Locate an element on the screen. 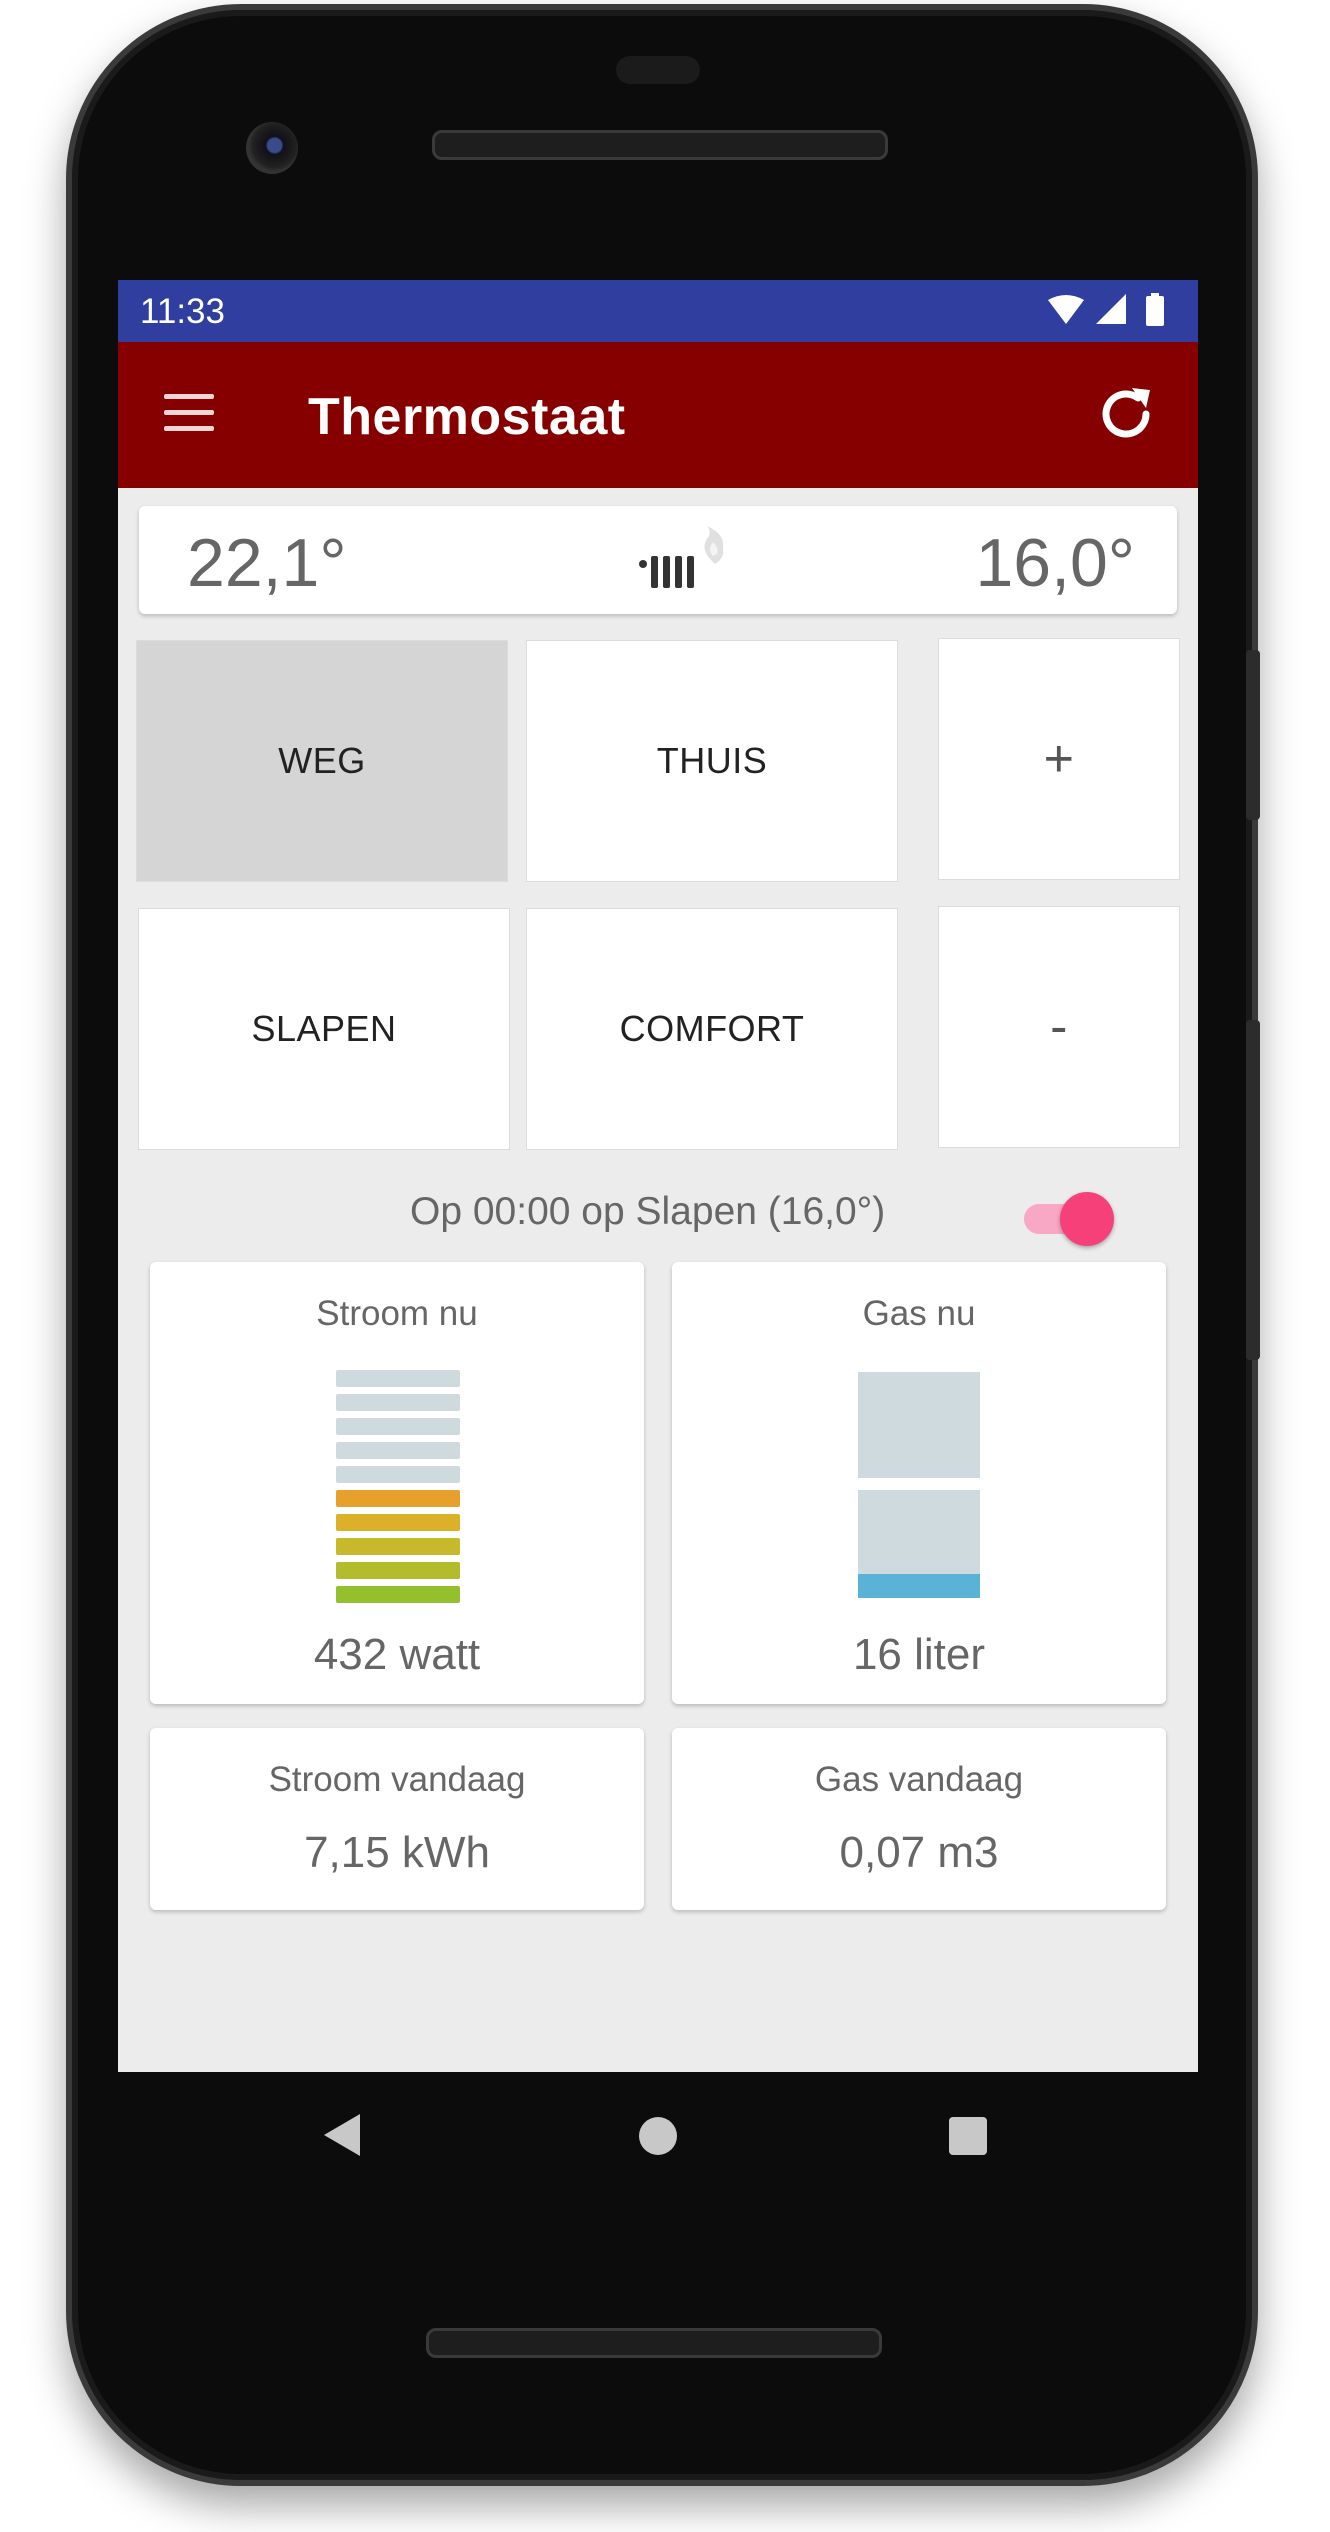 Image resolution: width=1330 pixels, height=2532 pixels. schedule-toggle is located at coordinates (1067, 1217).